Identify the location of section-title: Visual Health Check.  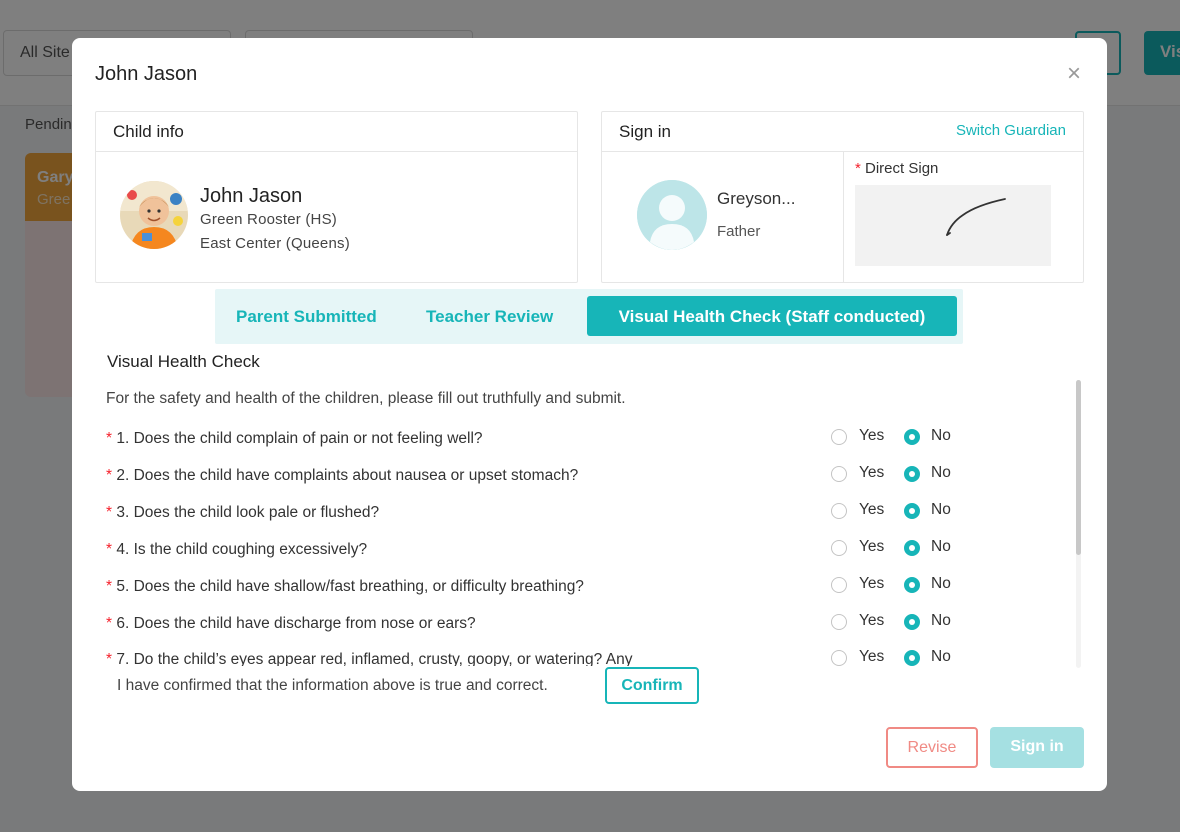
(183, 361).